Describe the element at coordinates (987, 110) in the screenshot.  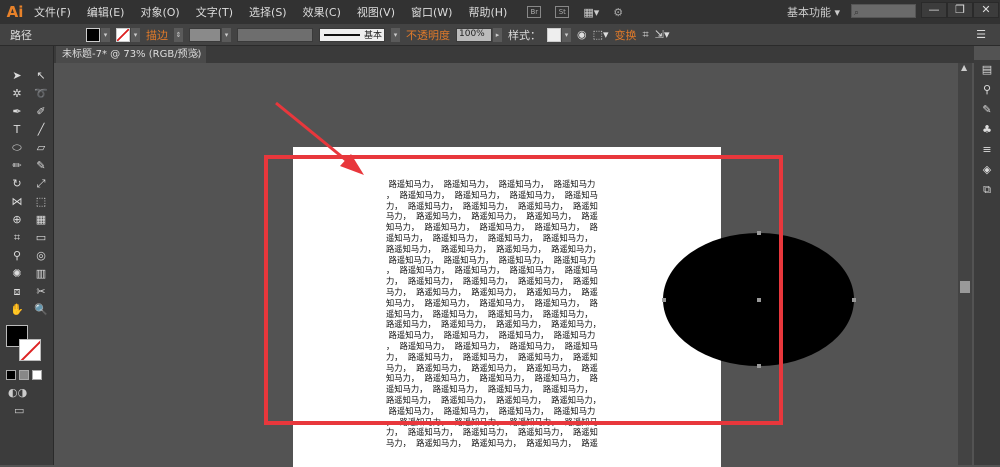
I see `brushes-icon: ✎` at that location.